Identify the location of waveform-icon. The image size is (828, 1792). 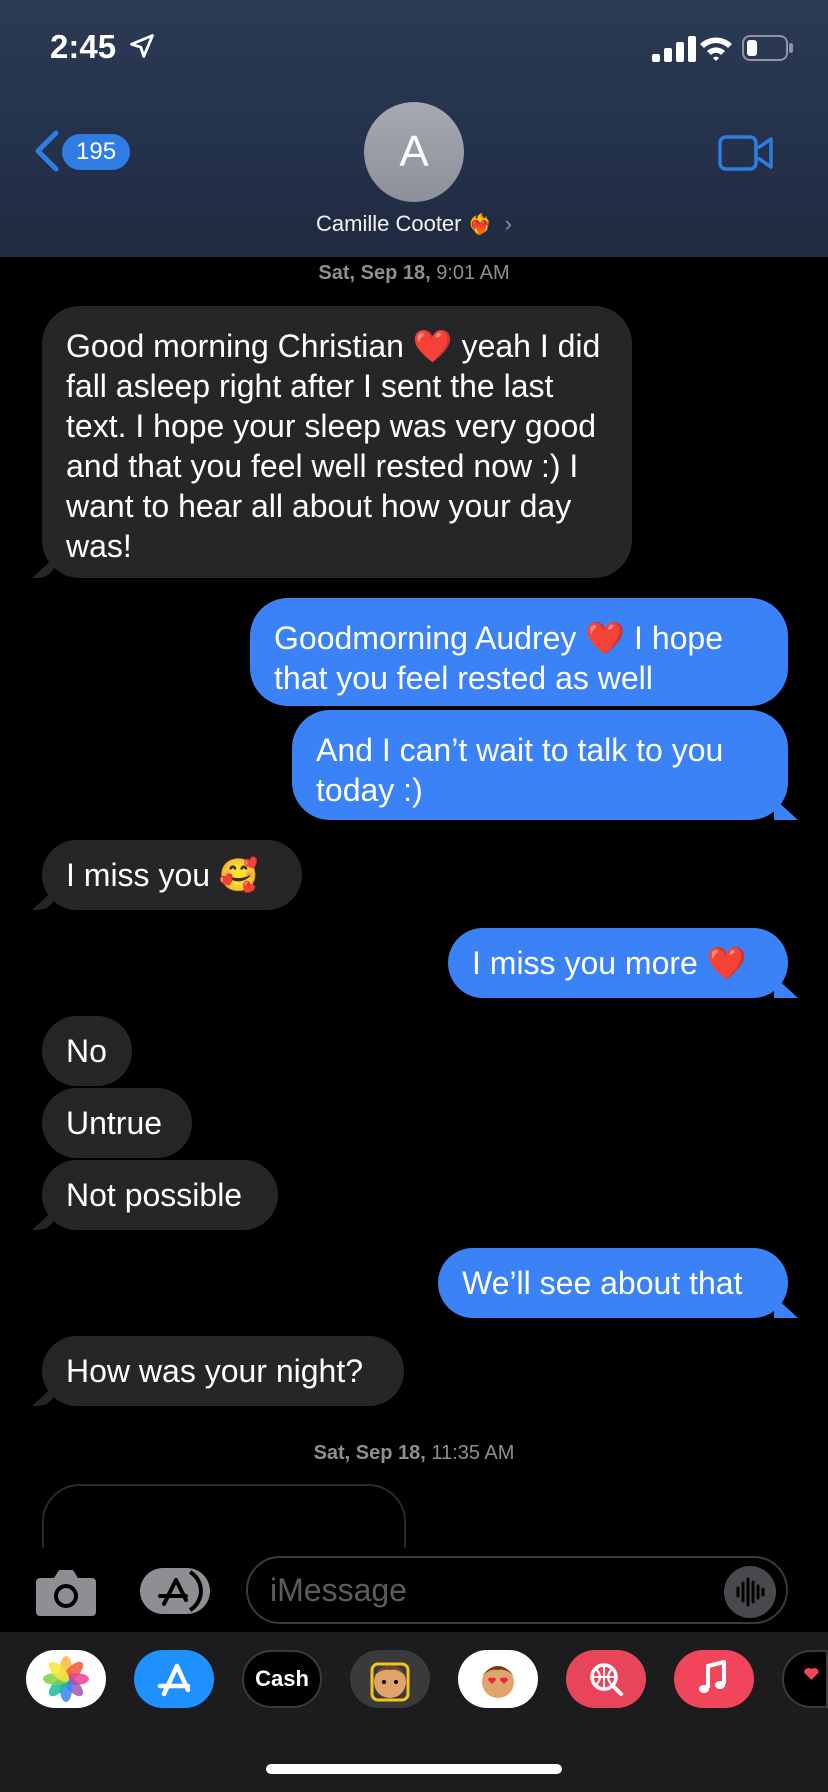
(750, 1592).